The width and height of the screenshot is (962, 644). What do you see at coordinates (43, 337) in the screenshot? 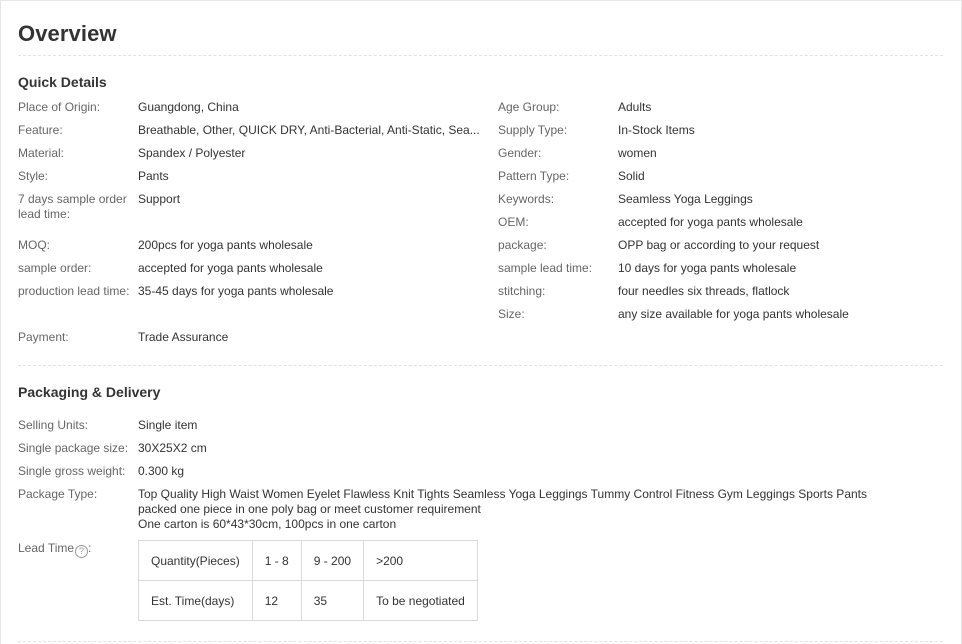
I see `detail-label: Payment:` at bounding box center [43, 337].